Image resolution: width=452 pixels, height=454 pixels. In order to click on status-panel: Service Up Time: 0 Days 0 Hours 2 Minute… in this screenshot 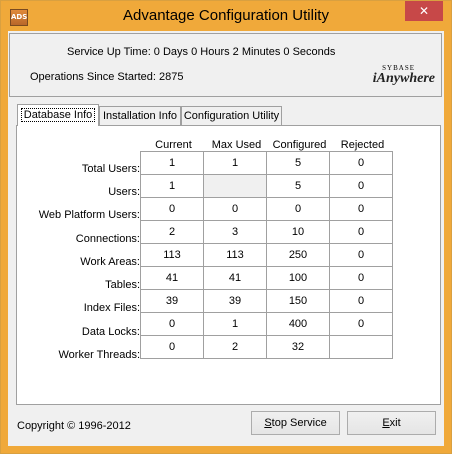, I will do `click(225, 65)`.